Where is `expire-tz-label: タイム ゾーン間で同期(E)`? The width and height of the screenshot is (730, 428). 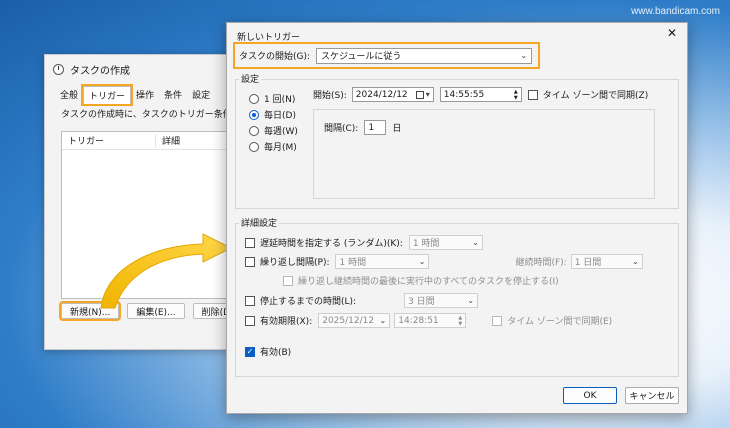
expire-tz-label: タイム ゾーン間で同期(E) is located at coordinates (560, 322).